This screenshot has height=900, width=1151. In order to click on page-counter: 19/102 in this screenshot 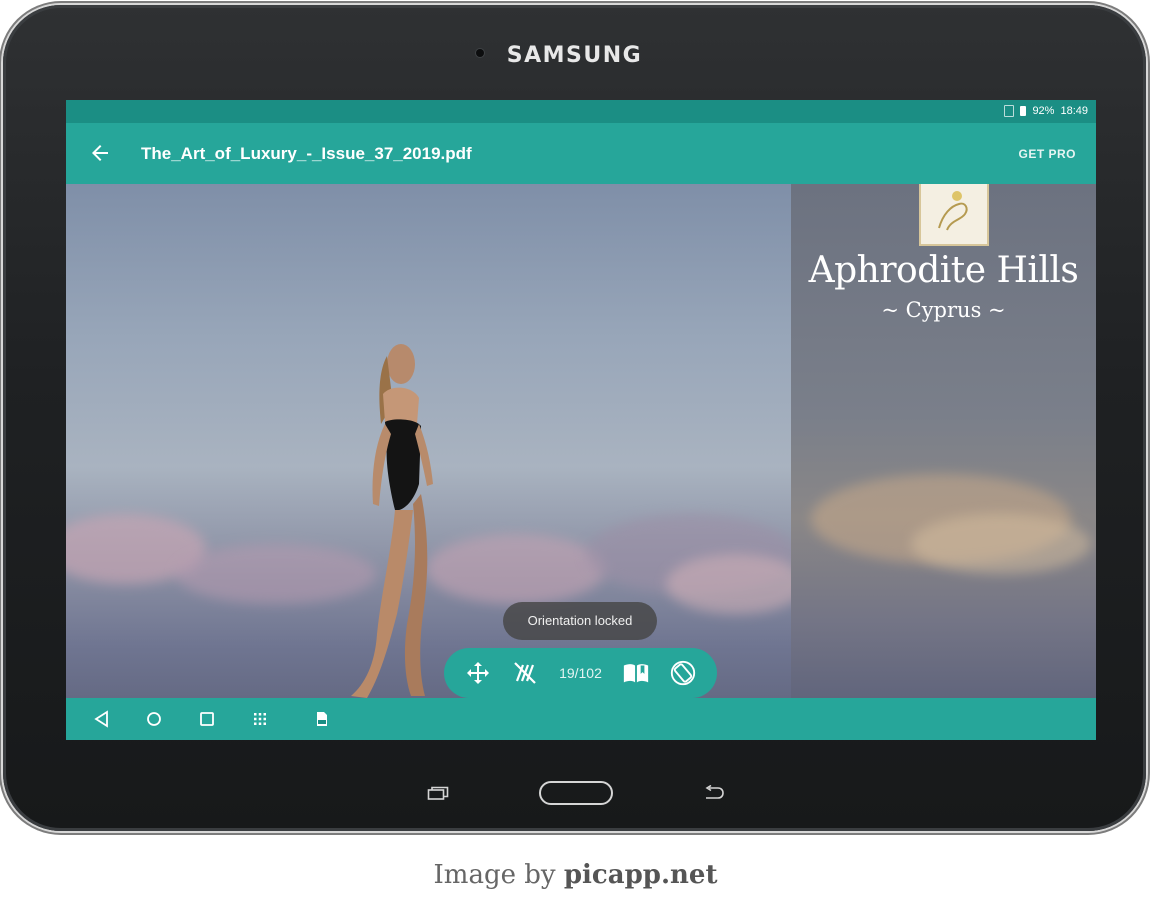, I will do `click(580, 673)`.